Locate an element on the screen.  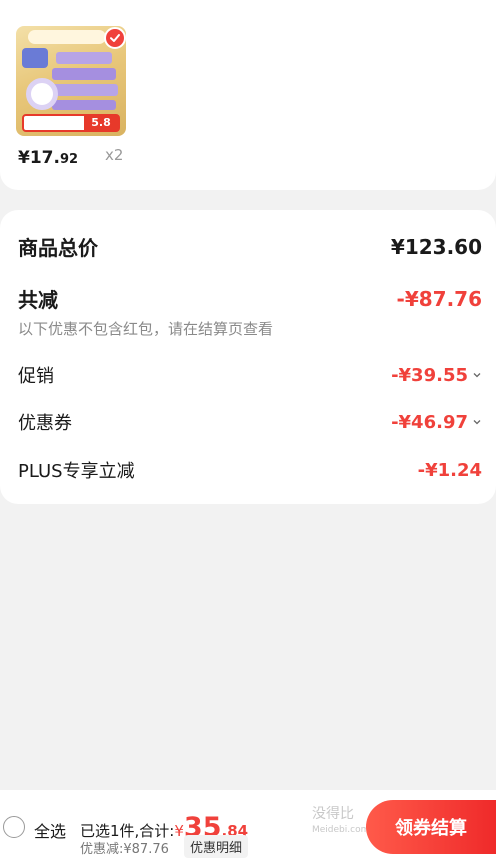
checkout-button: 领券结算 is located at coordinates (431, 827).